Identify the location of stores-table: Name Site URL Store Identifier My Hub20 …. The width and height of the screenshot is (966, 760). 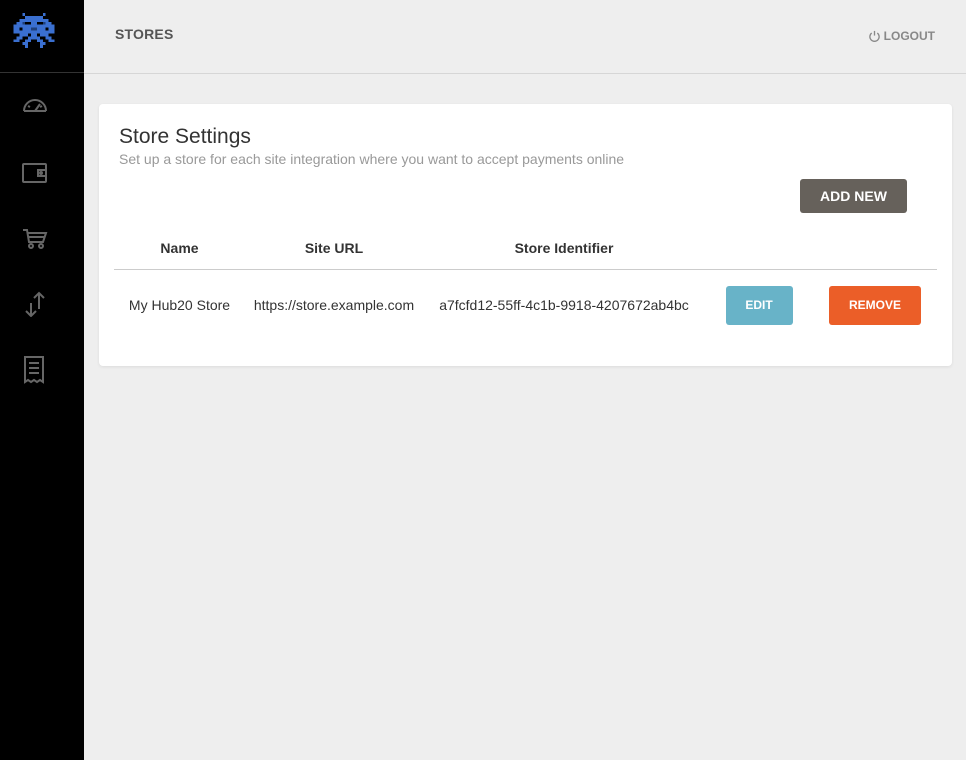
(525, 284).